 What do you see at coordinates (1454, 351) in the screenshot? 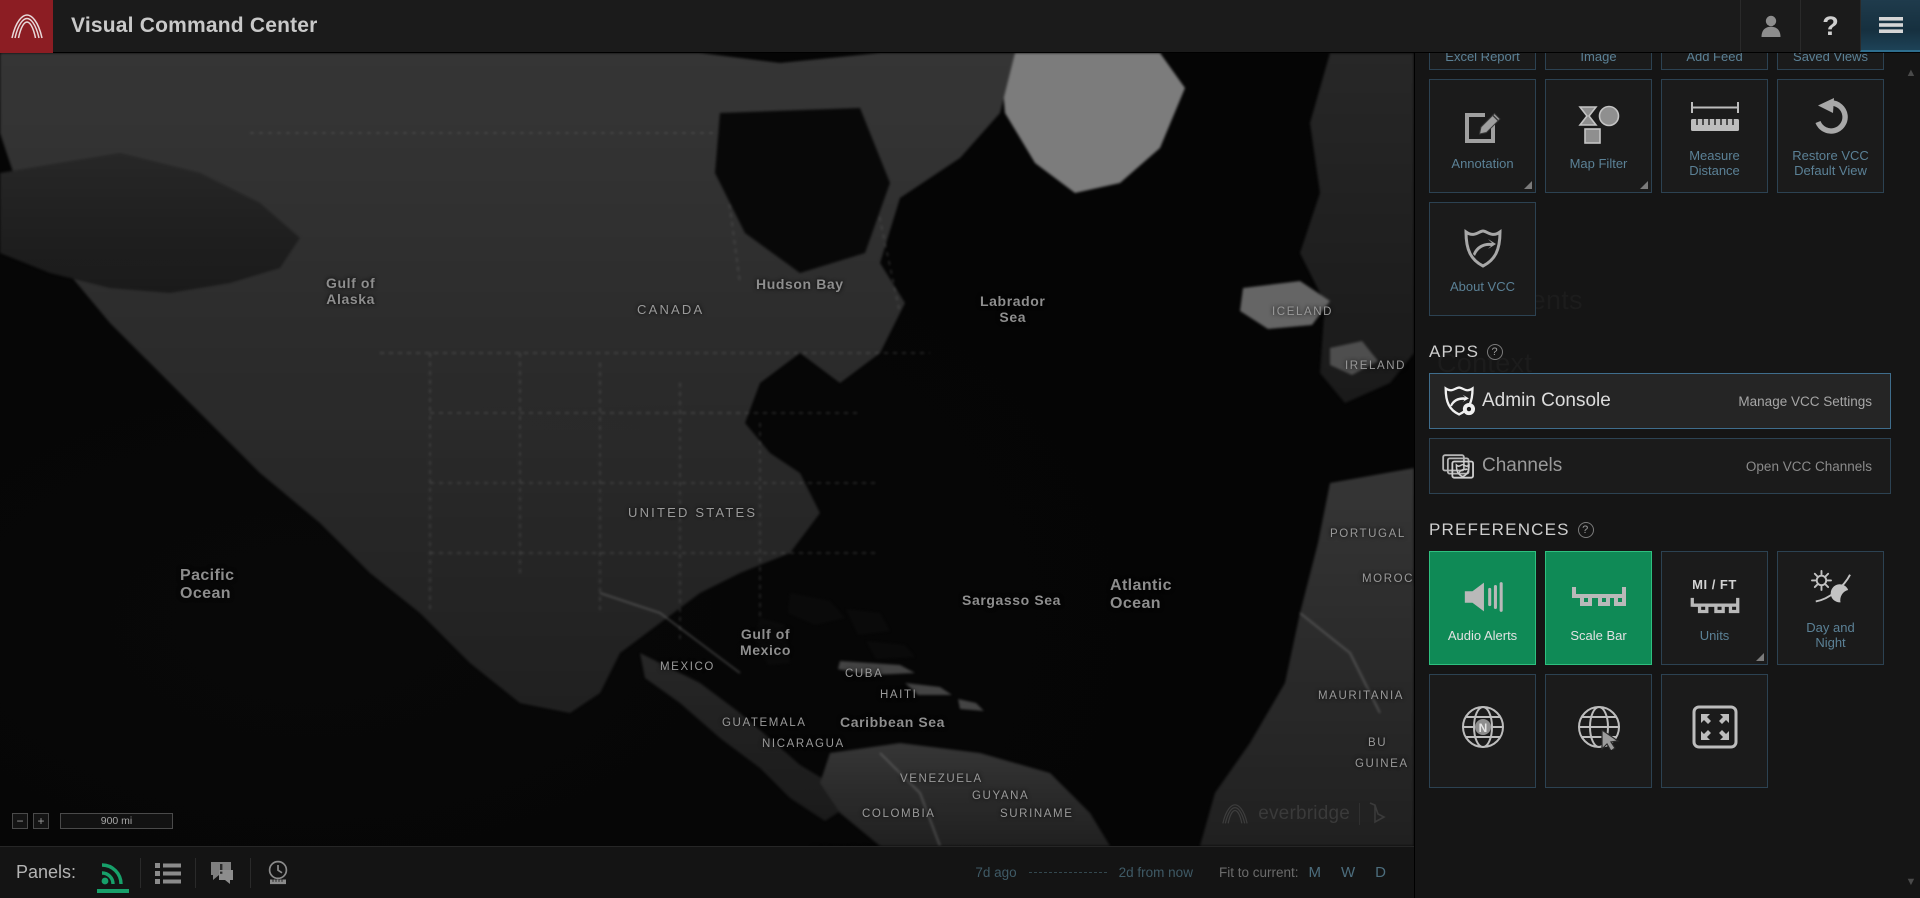
I see `apps-heading: APPS` at bounding box center [1454, 351].